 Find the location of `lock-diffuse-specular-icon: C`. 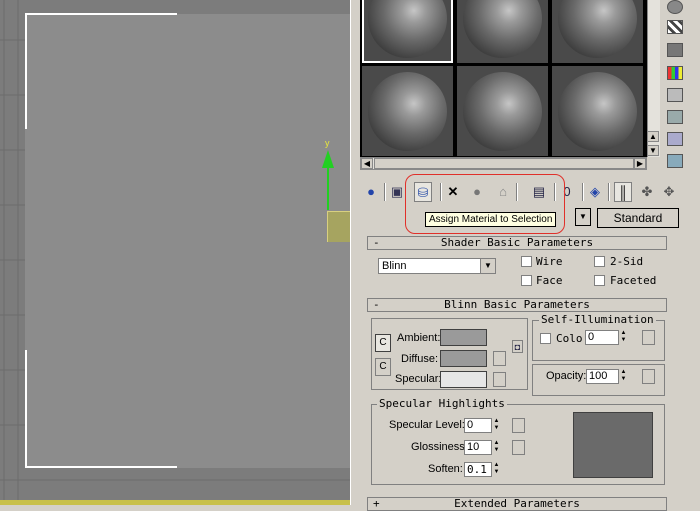

lock-diffuse-specular-icon: C is located at coordinates (383, 367).